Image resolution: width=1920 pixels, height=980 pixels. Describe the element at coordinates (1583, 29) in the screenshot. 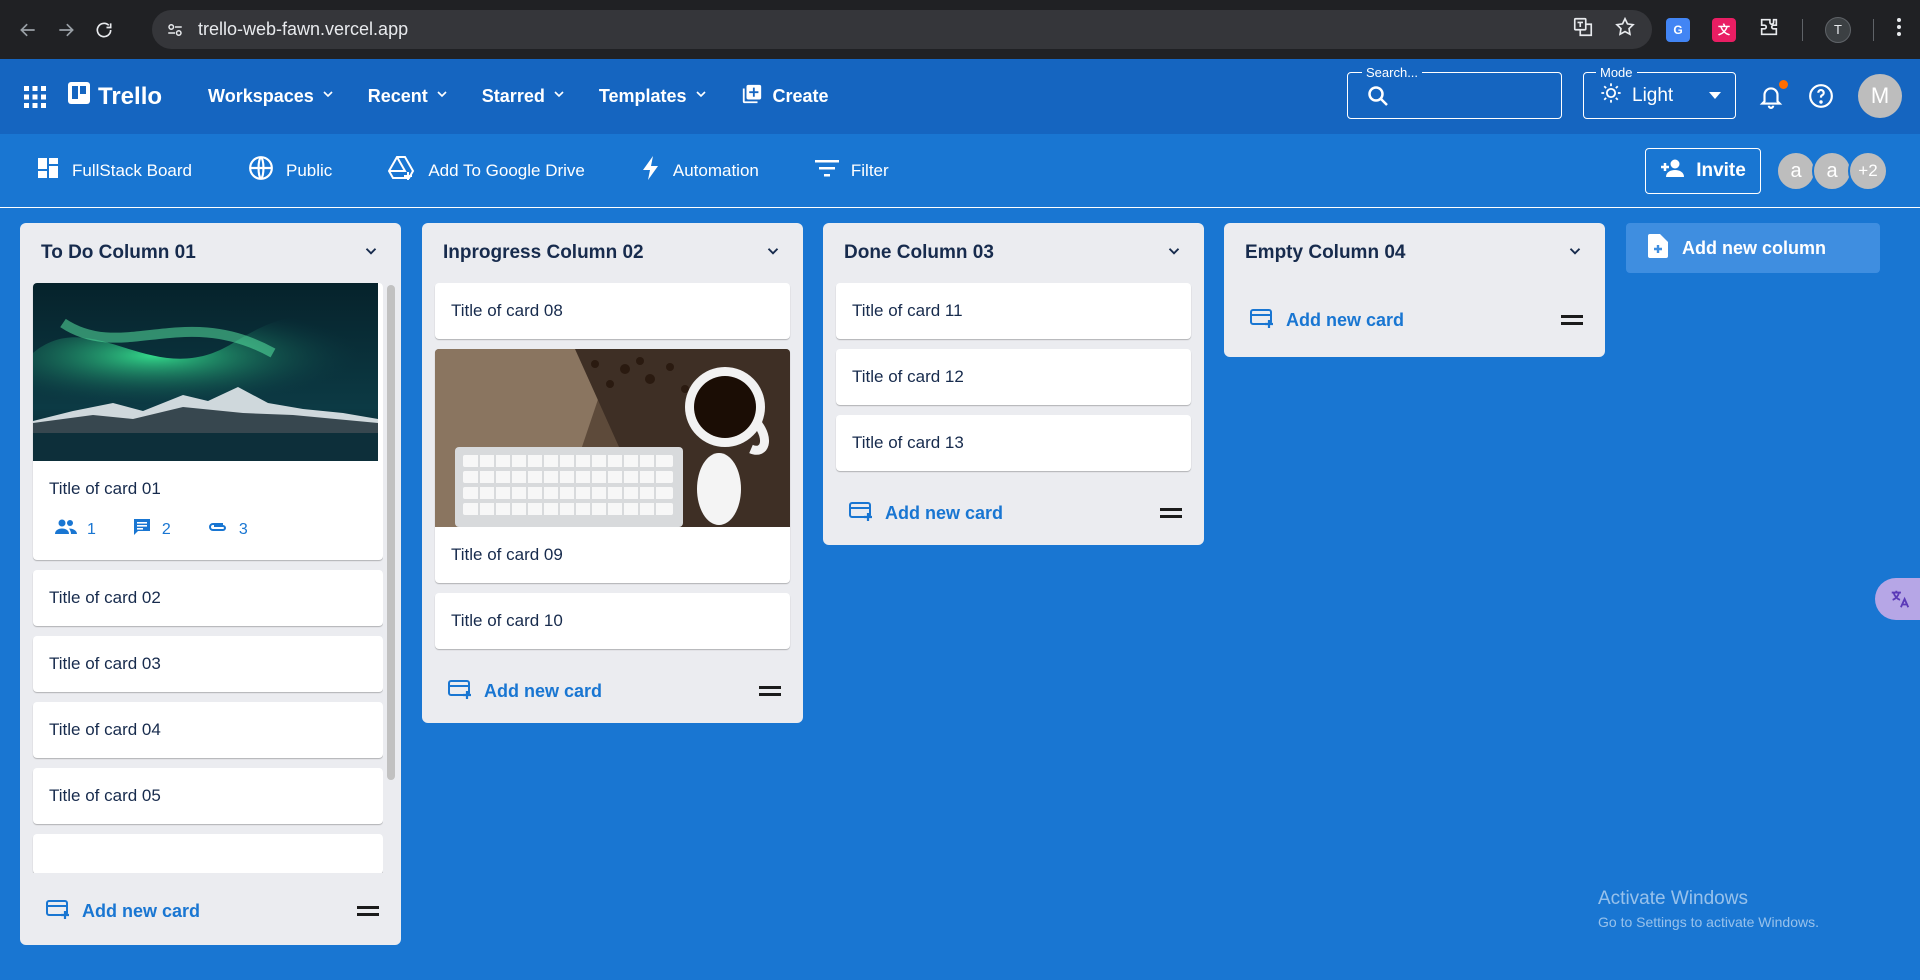

I see `translate-icon` at that location.